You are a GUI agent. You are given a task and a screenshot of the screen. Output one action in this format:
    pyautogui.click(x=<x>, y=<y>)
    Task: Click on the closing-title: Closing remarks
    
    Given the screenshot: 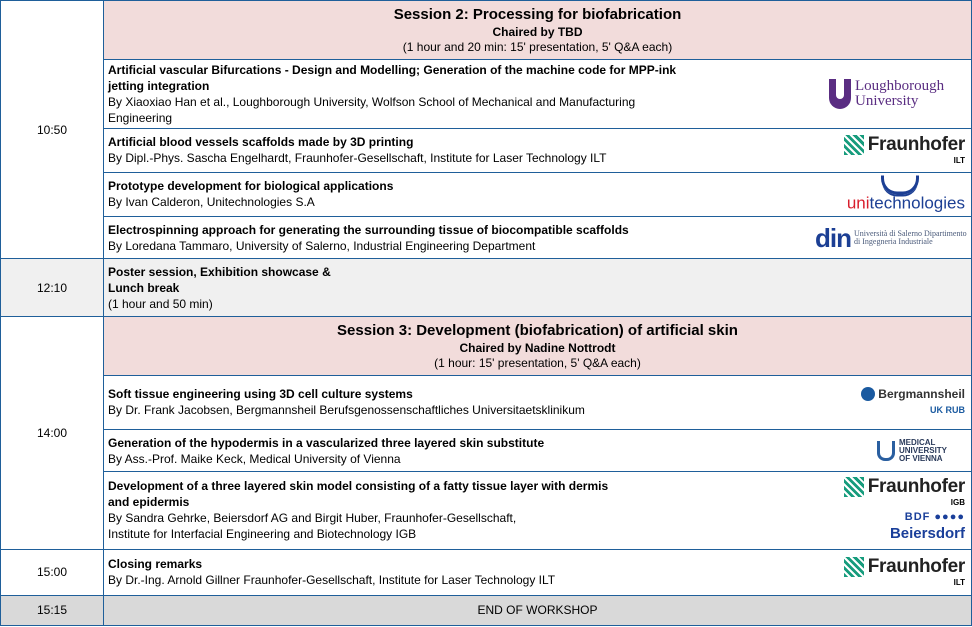 What is the action you would take?
    pyautogui.click(x=155, y=564)
    